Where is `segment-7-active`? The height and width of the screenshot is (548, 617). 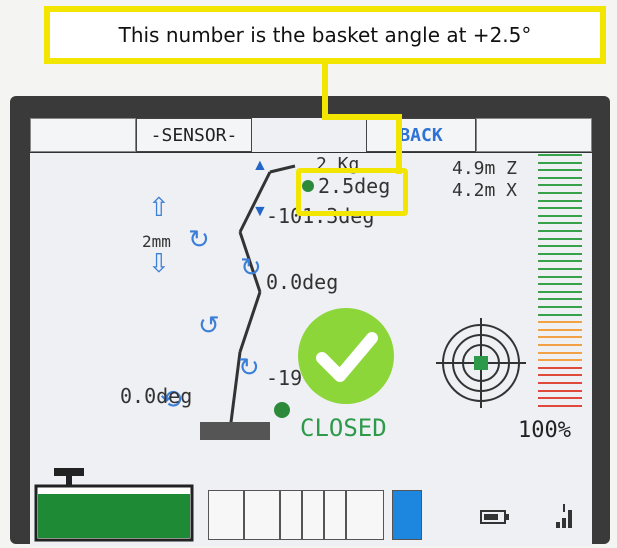
segment-7-active is located at coordinates (407, 515).